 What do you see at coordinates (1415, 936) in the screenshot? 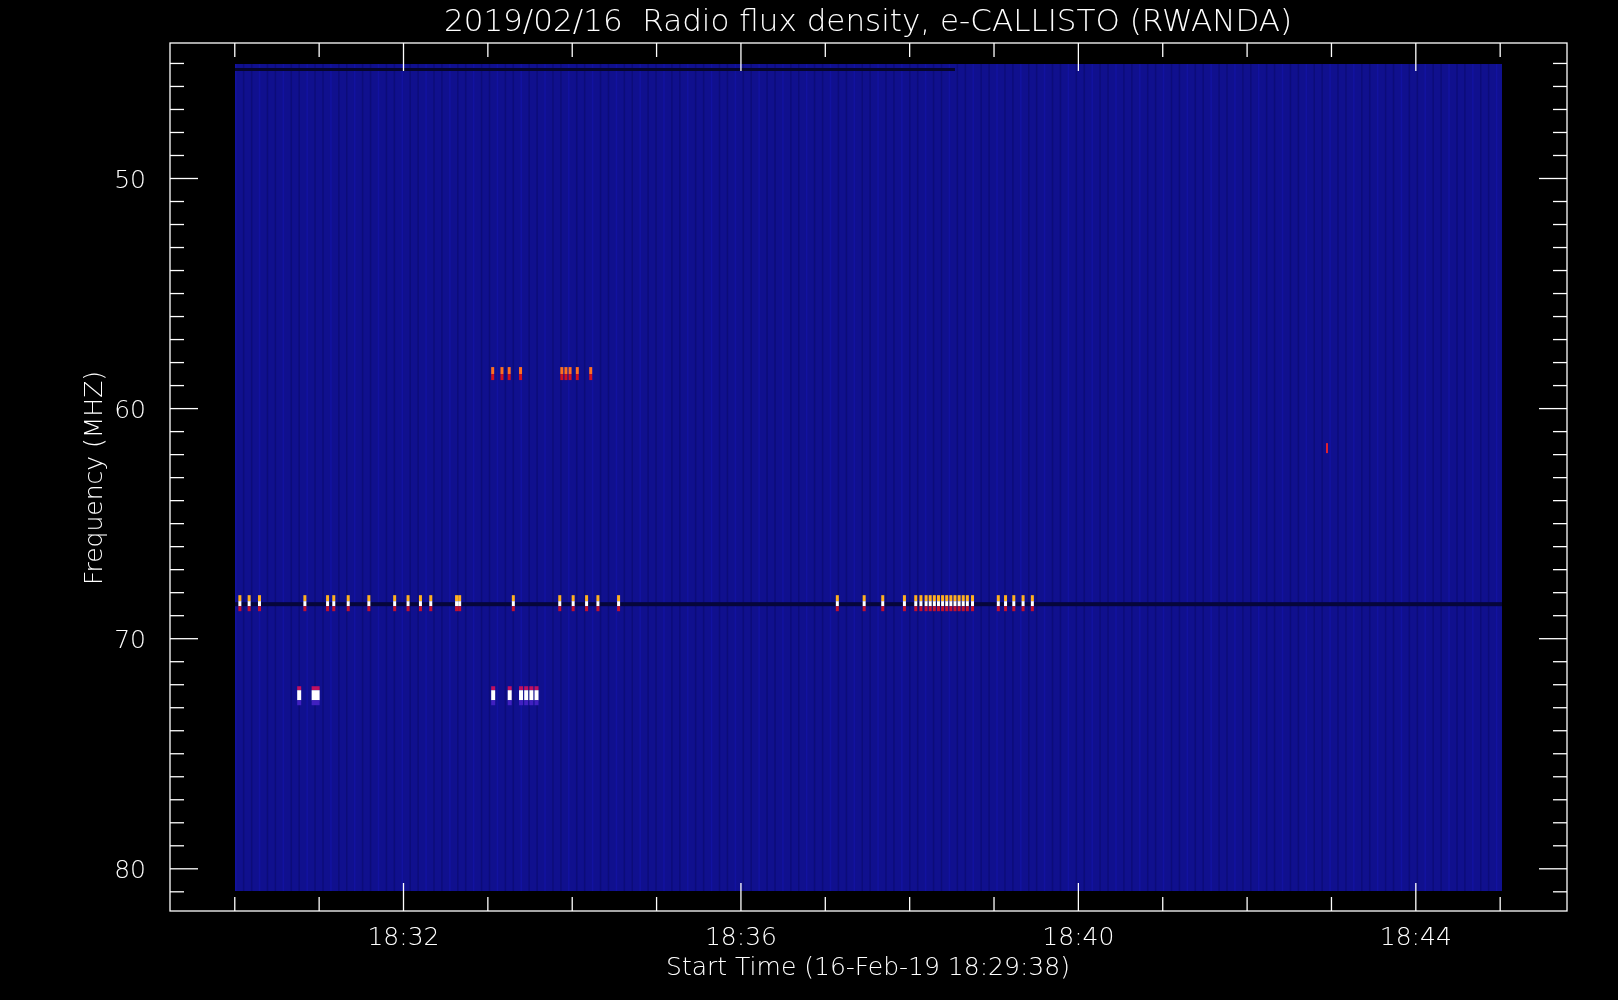
I see `x-tick-label: 18:44` at bounding box center [1415, 936].